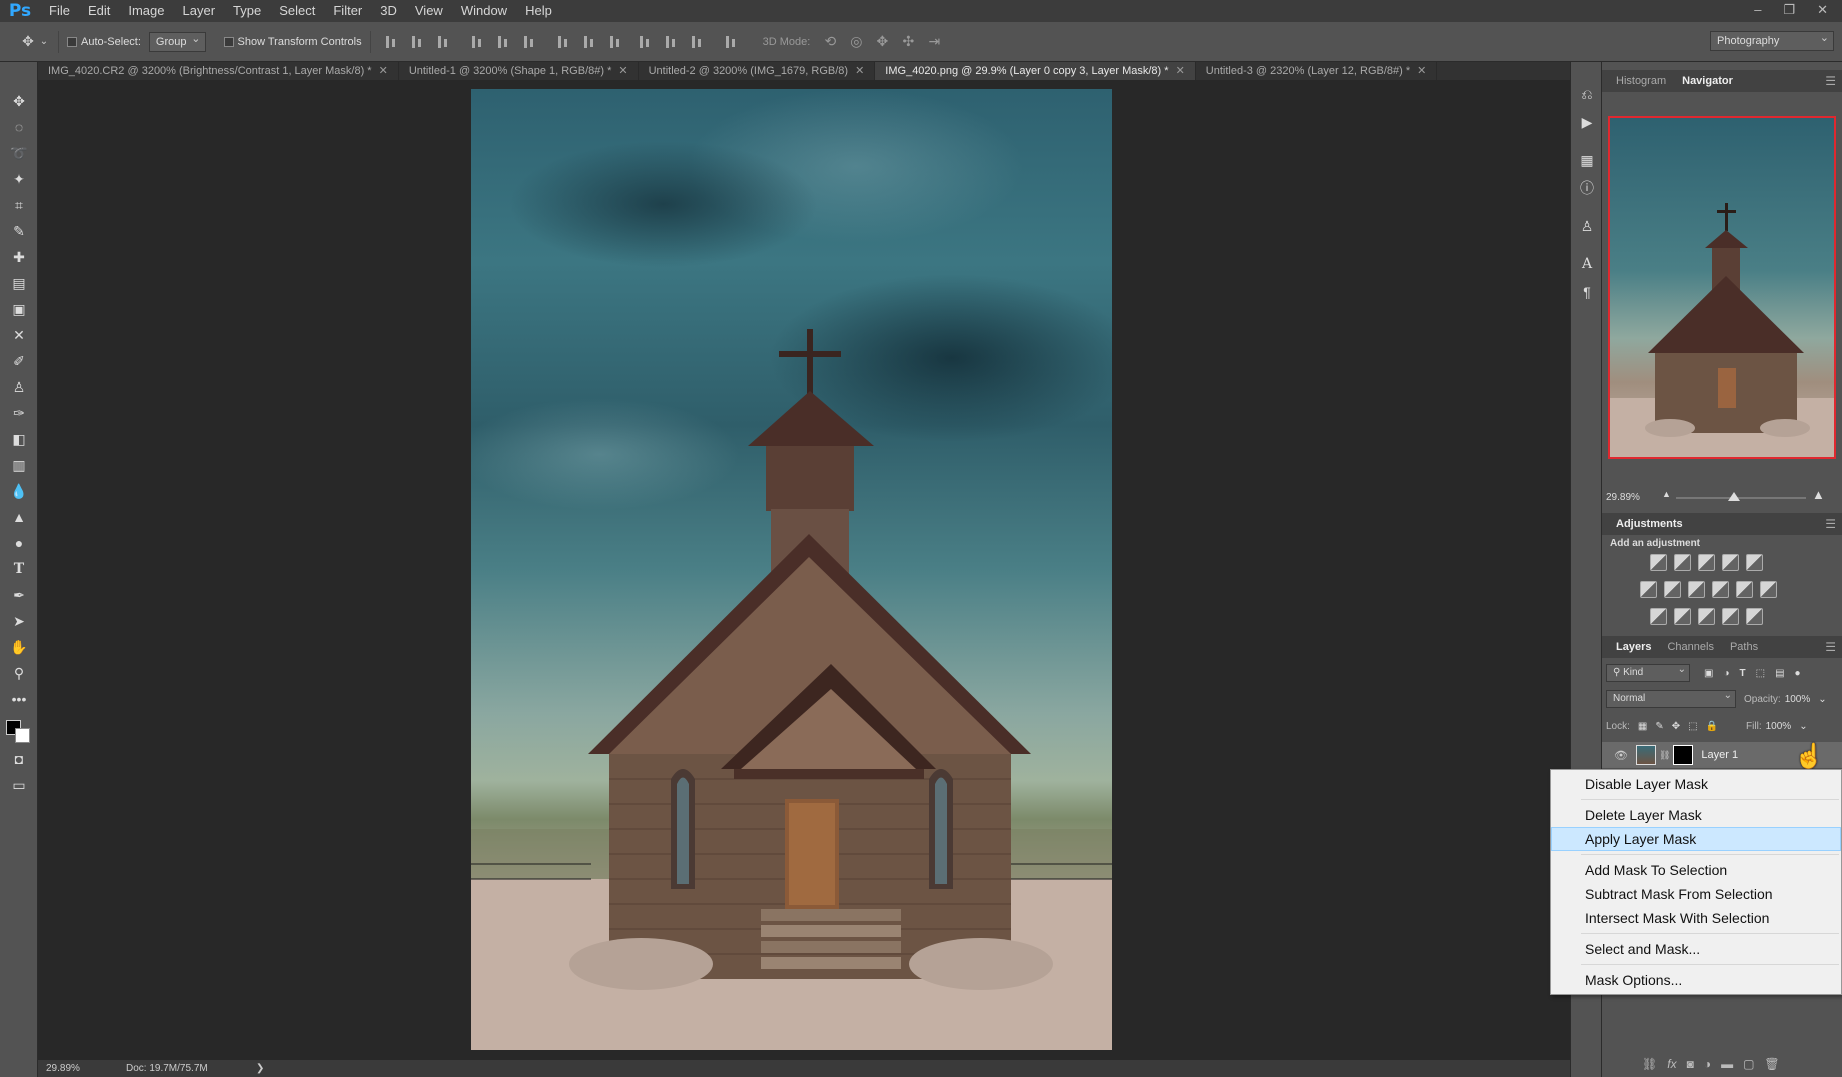  Describe the element at coordinates (1696, 894) in the screenshot. I see `menu-item-subtract-mask-from-selection: Subtract Mask From Selection` at that location.